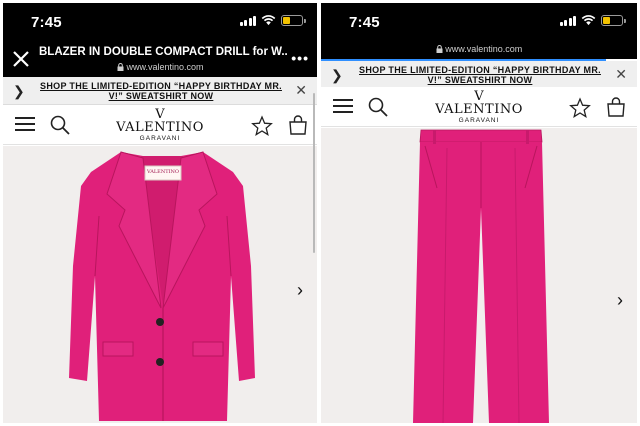 Image resolution: width=640 pixels, height=426 pixels. What do you see at coordinates (162, 172) in the screenshot?
I see `garment-label: VALENTINO` at bounding box center [162, 172].